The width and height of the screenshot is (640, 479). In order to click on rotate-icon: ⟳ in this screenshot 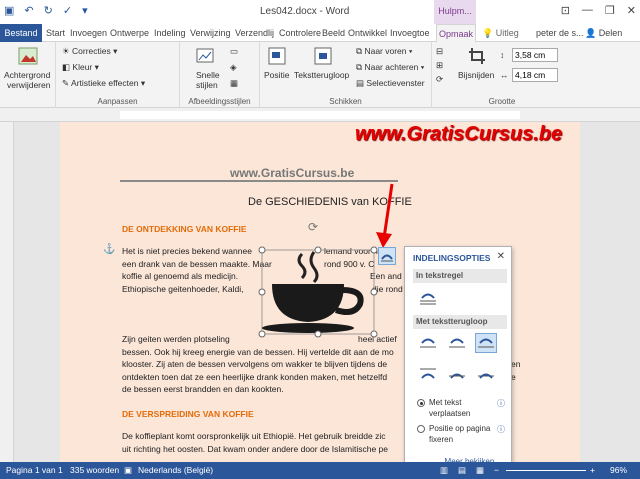, I will do `click(439, 79)`.